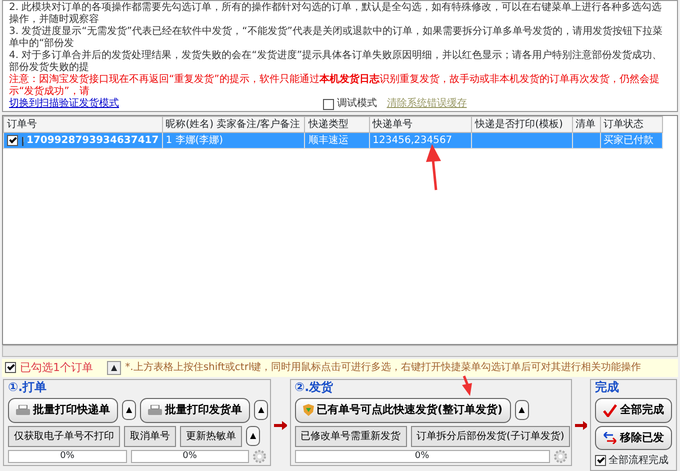 This screenshot has height=471, width=680. What do you see at coordinates (328, 104) in the screenshot?
I see `debug-checkbox` at bounding box center [328, 104].